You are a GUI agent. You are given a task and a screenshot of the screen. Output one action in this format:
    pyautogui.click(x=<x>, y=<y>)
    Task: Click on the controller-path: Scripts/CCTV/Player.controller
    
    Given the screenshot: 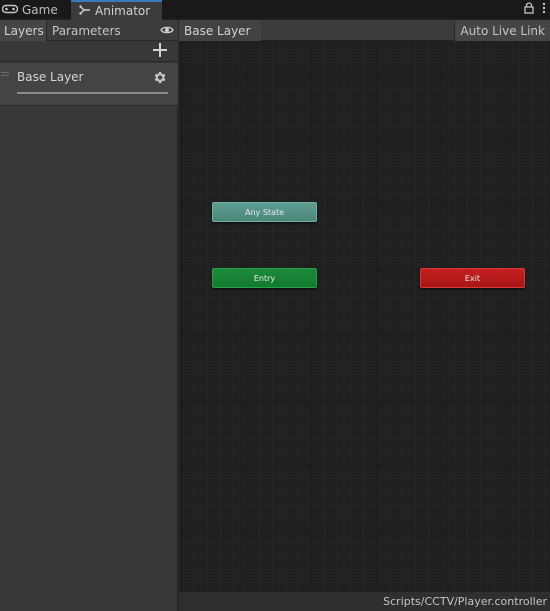 What is the action you would take?
    pyautogui.click(x=465, y=601)
    